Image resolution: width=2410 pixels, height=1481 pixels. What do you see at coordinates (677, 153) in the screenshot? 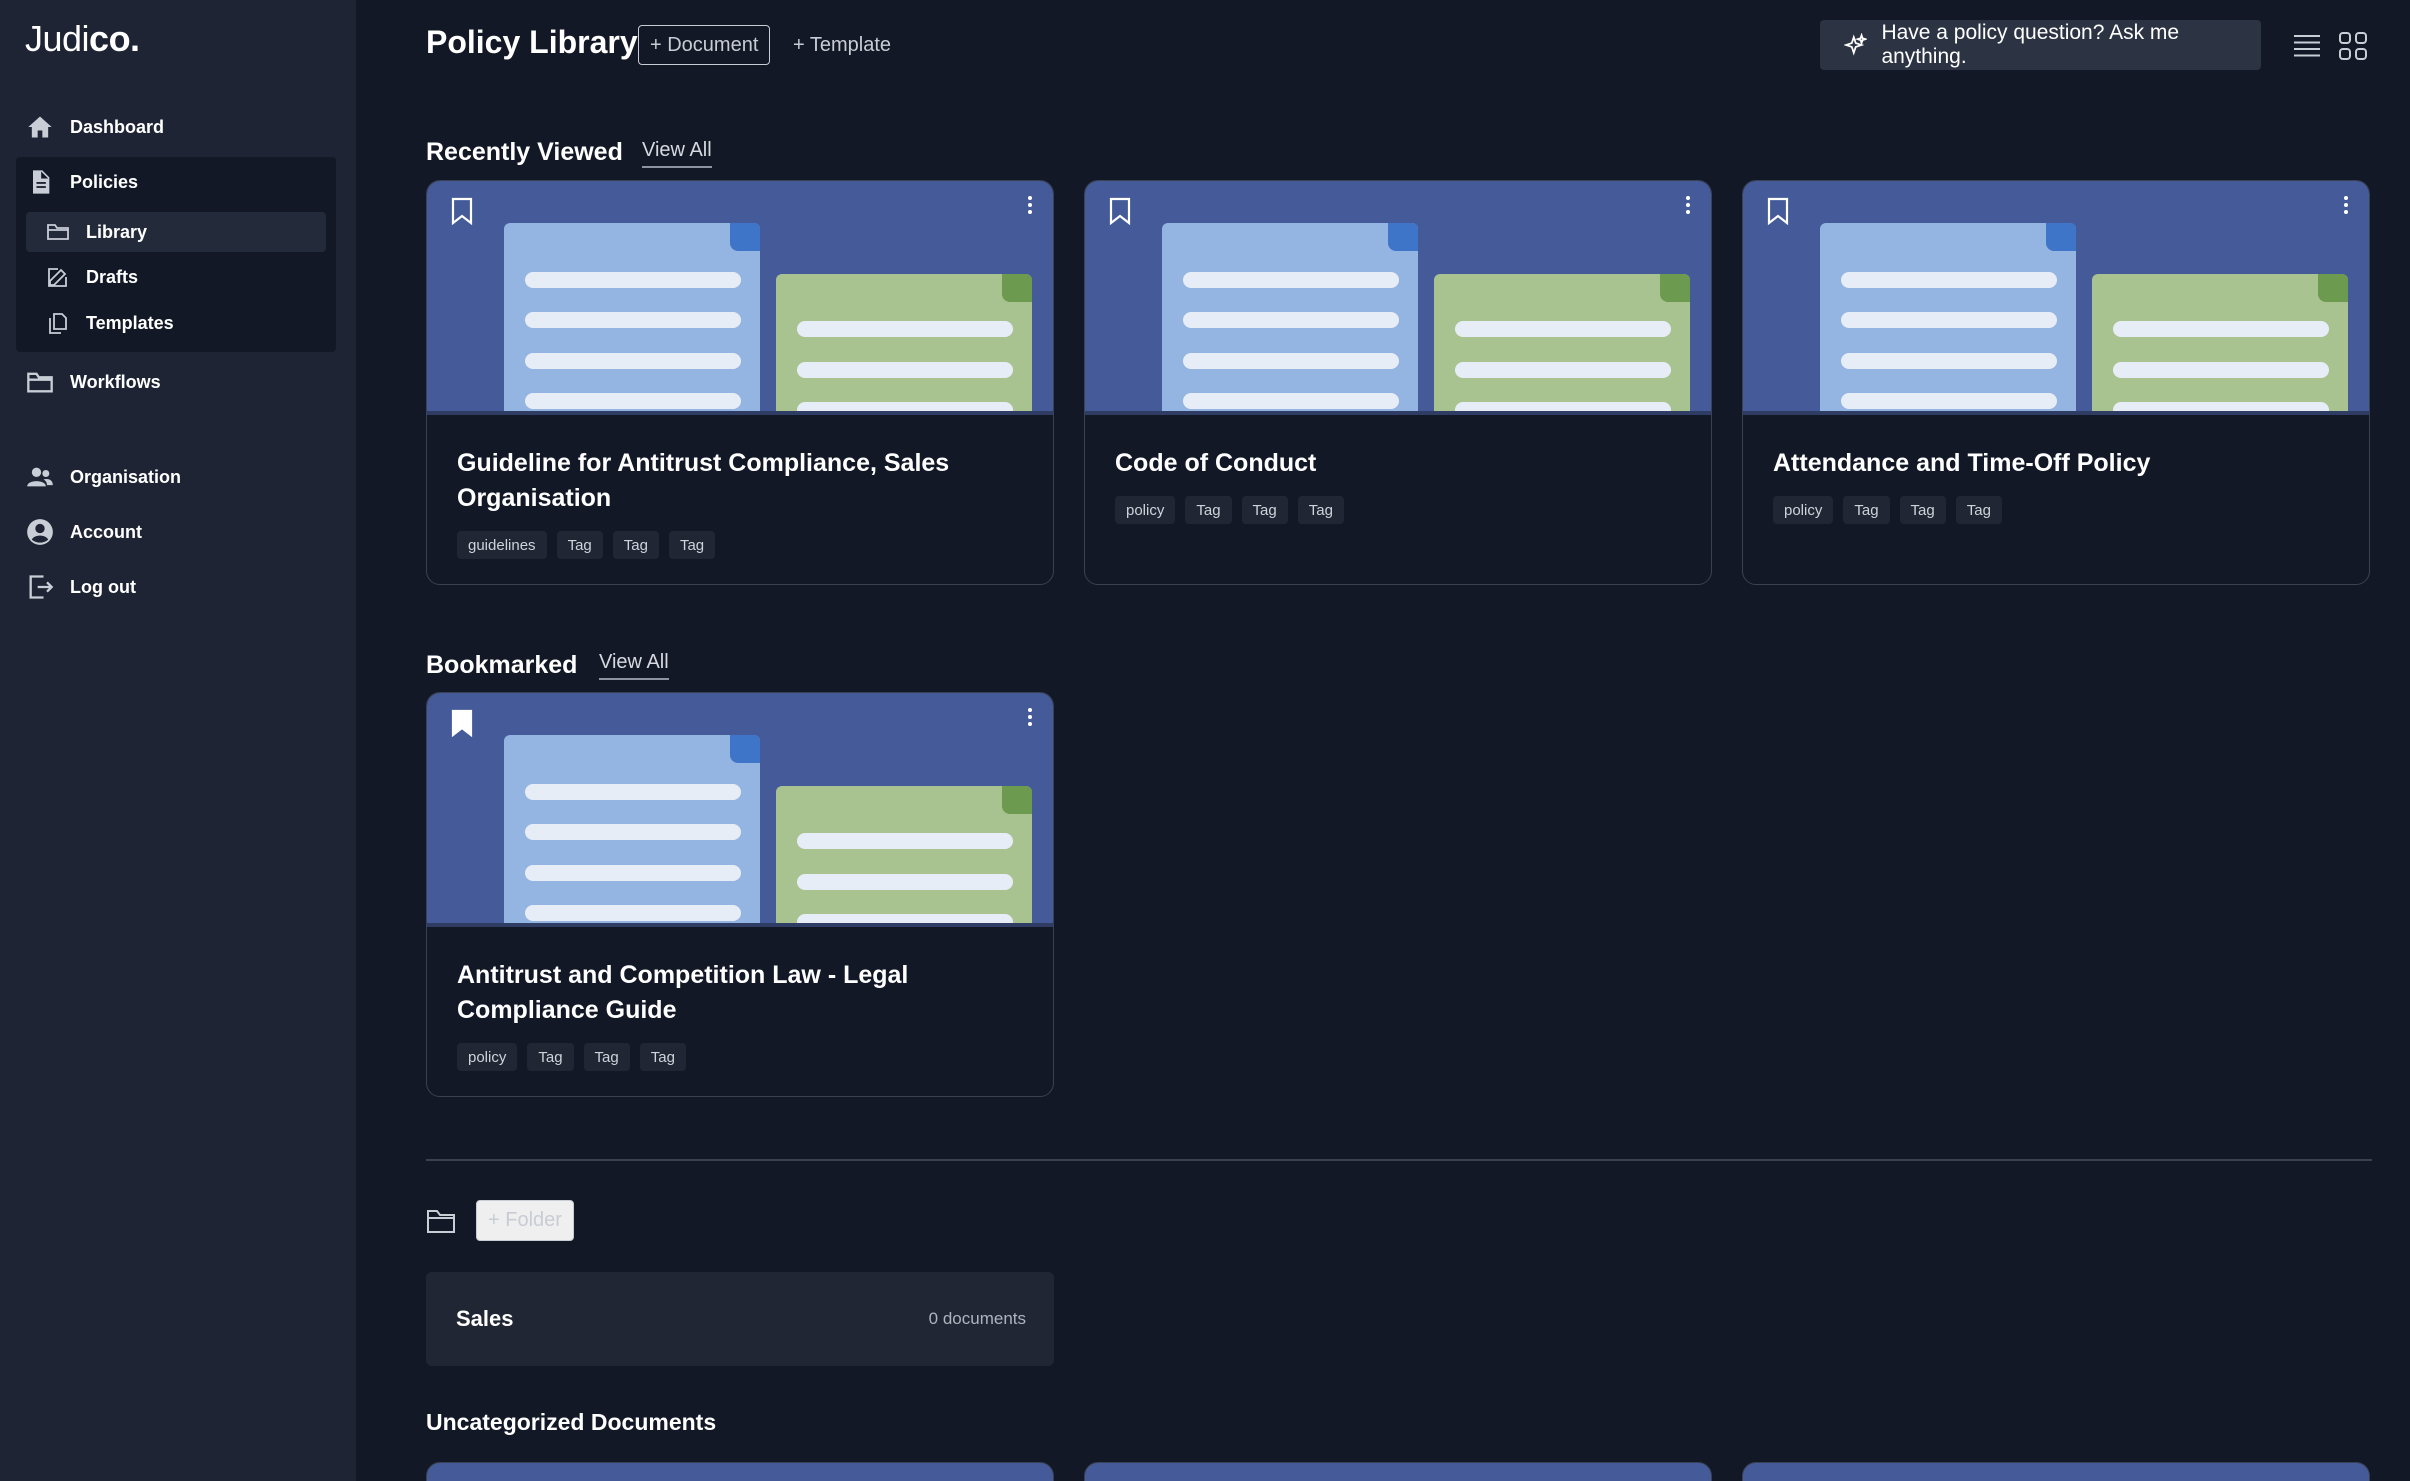
I see `recently-viewed-view-all-link: View All` at bounding box center [677, 153].